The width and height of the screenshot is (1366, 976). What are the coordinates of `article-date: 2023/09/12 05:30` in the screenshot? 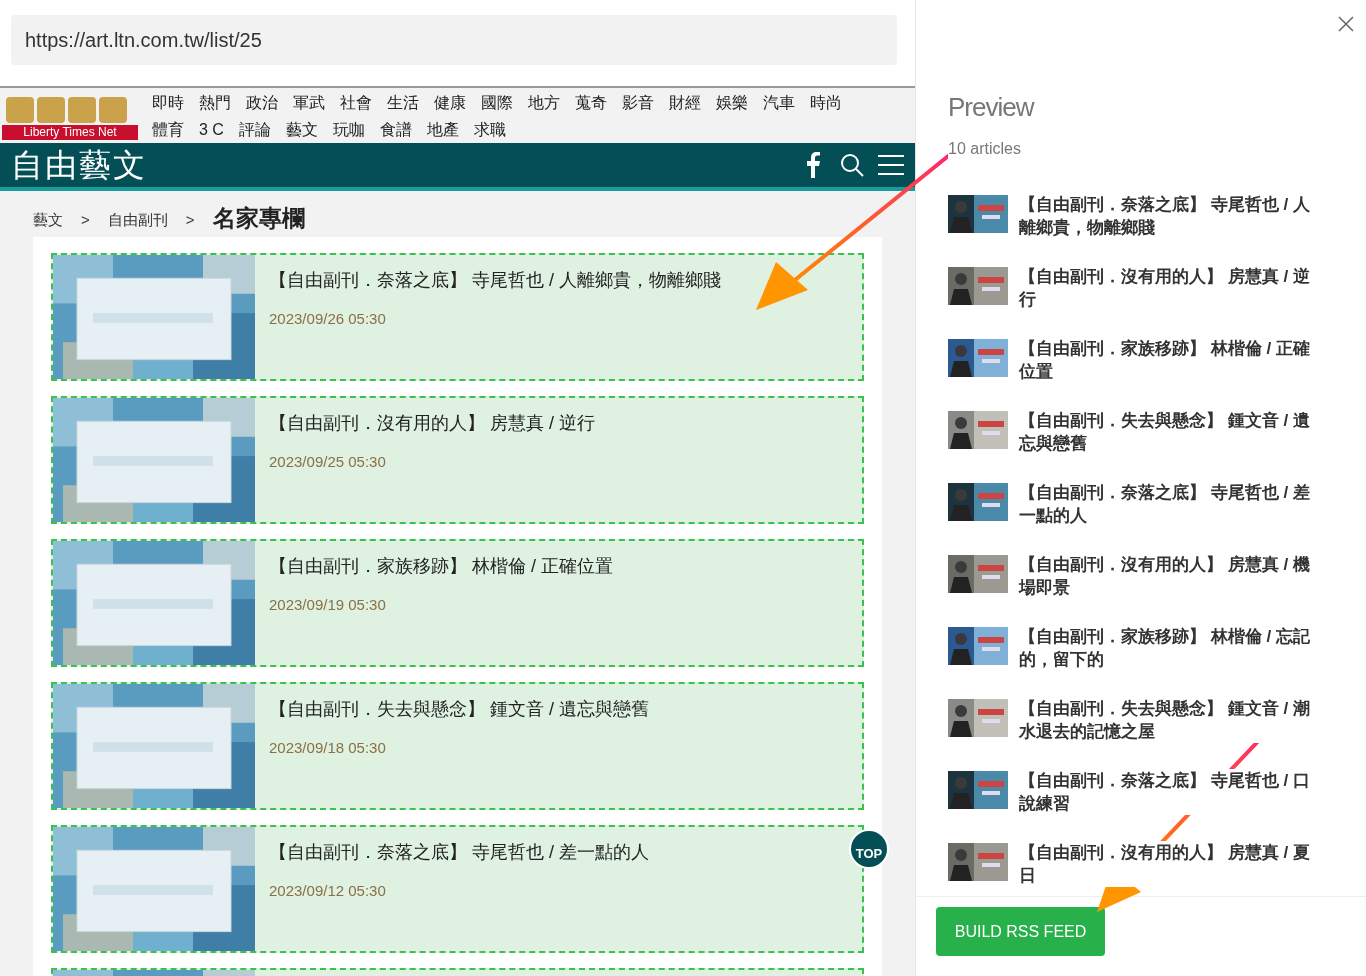 It's located at (328, 891).